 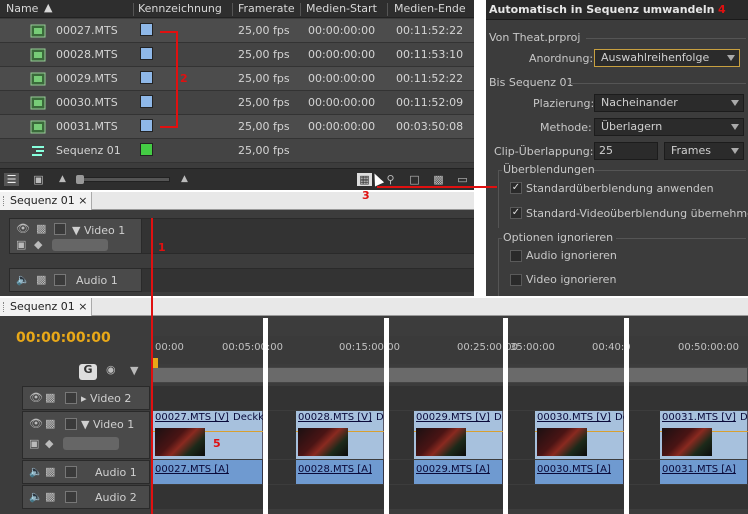 What do you see at coordinates (704, 435) in the screenshot?
I see `video-clip: 00031.MTS [V] De` at bounding box center [704, 435].